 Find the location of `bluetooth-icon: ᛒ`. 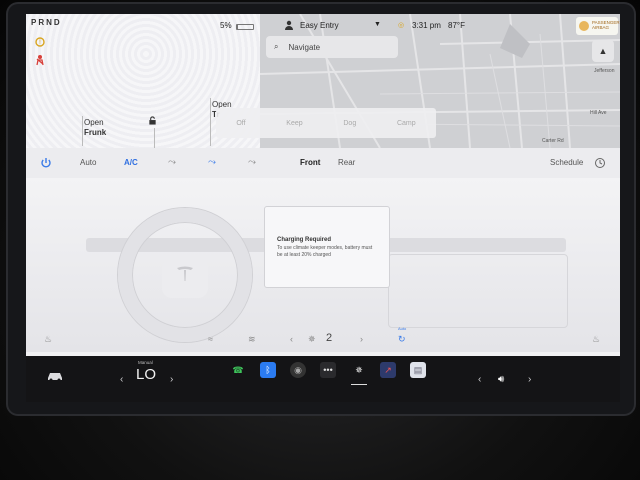

bluetooth-icon: ᛒ is located at coordinates (268, 370).